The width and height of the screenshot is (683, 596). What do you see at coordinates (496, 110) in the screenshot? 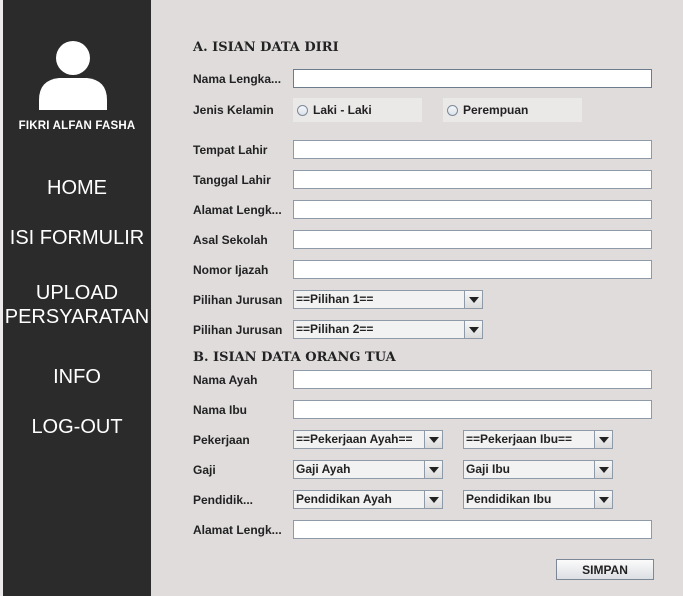
I see `radio-perempuan-label: Perempuan` at bounding box center [496, 110].